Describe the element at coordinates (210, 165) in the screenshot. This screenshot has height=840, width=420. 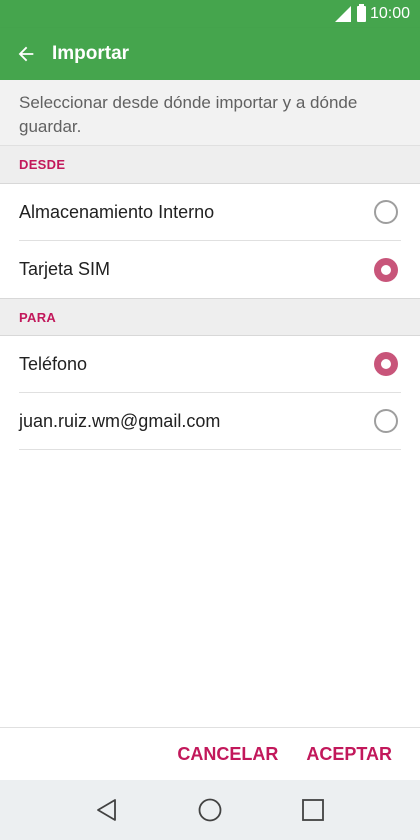
I see `section-header-desde: DESDE` at that location.